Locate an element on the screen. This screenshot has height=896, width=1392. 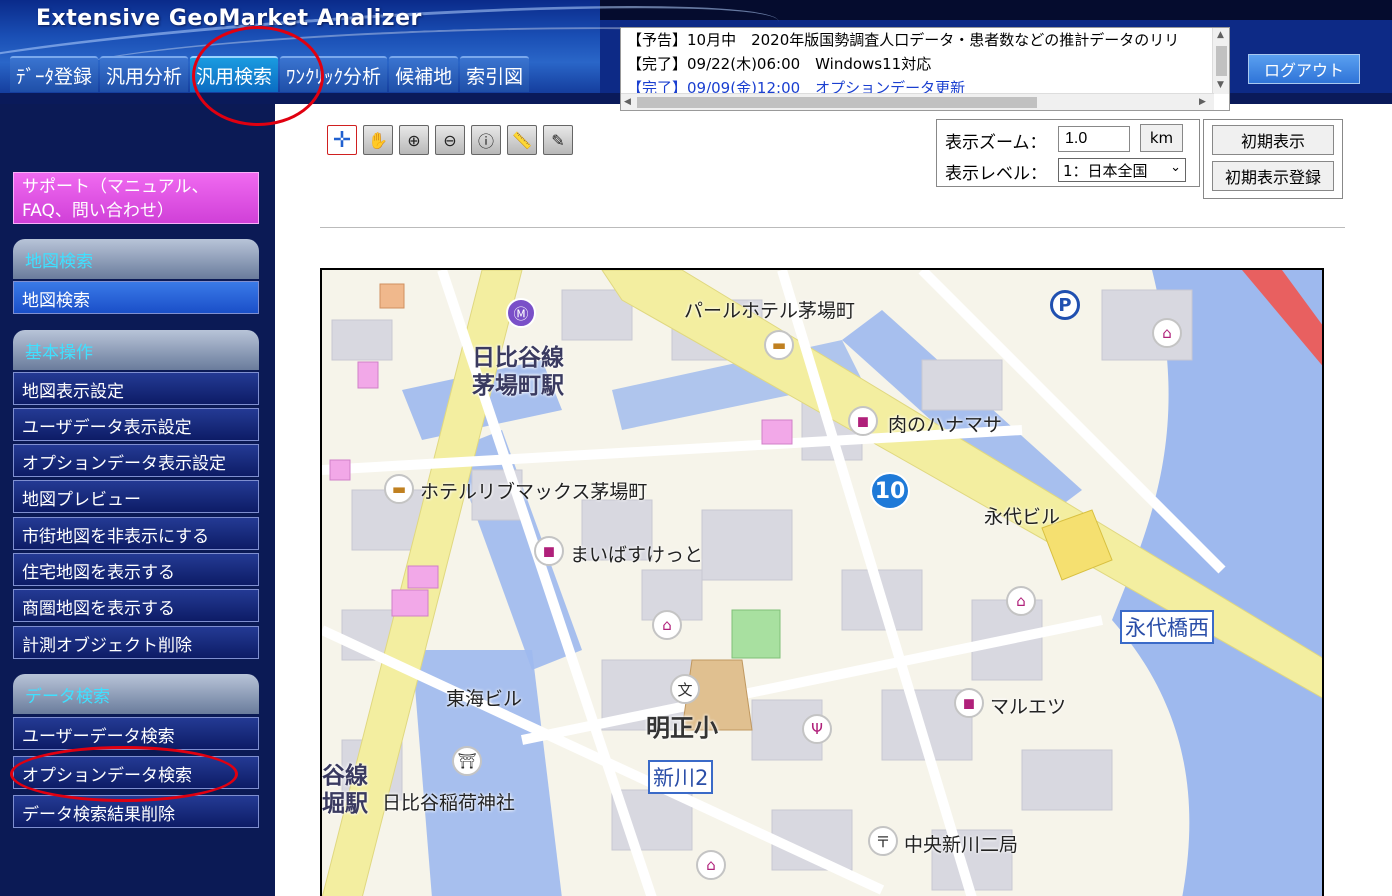
map-label-pearl-hotel: パールホテル茅場町 is located at coordinates (770, 311).